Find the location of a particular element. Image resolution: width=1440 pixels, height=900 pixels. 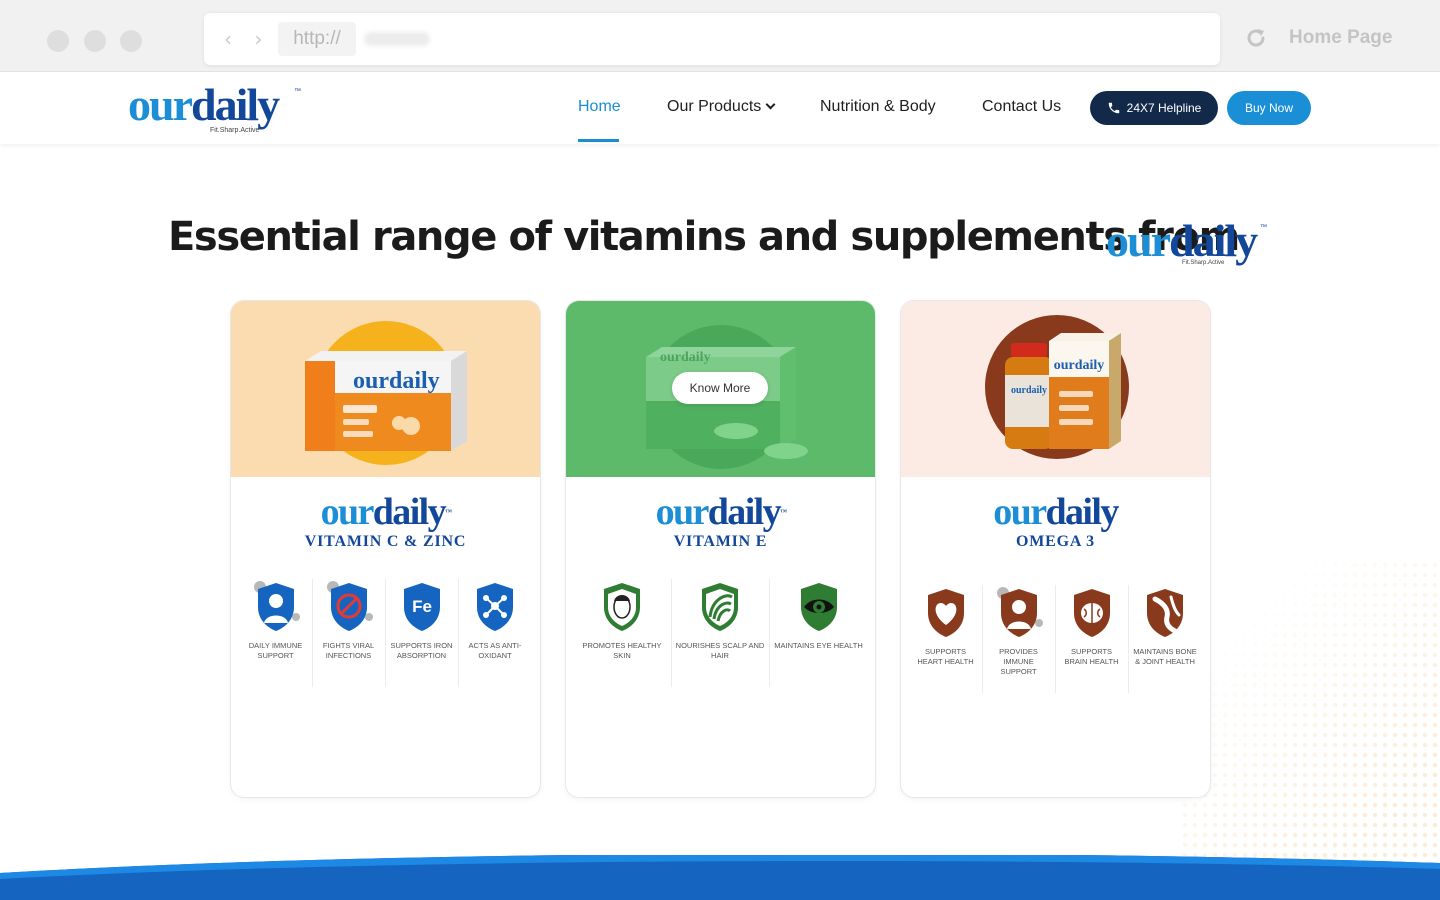

heart-shield-icon is located at coordinates (945, 613).